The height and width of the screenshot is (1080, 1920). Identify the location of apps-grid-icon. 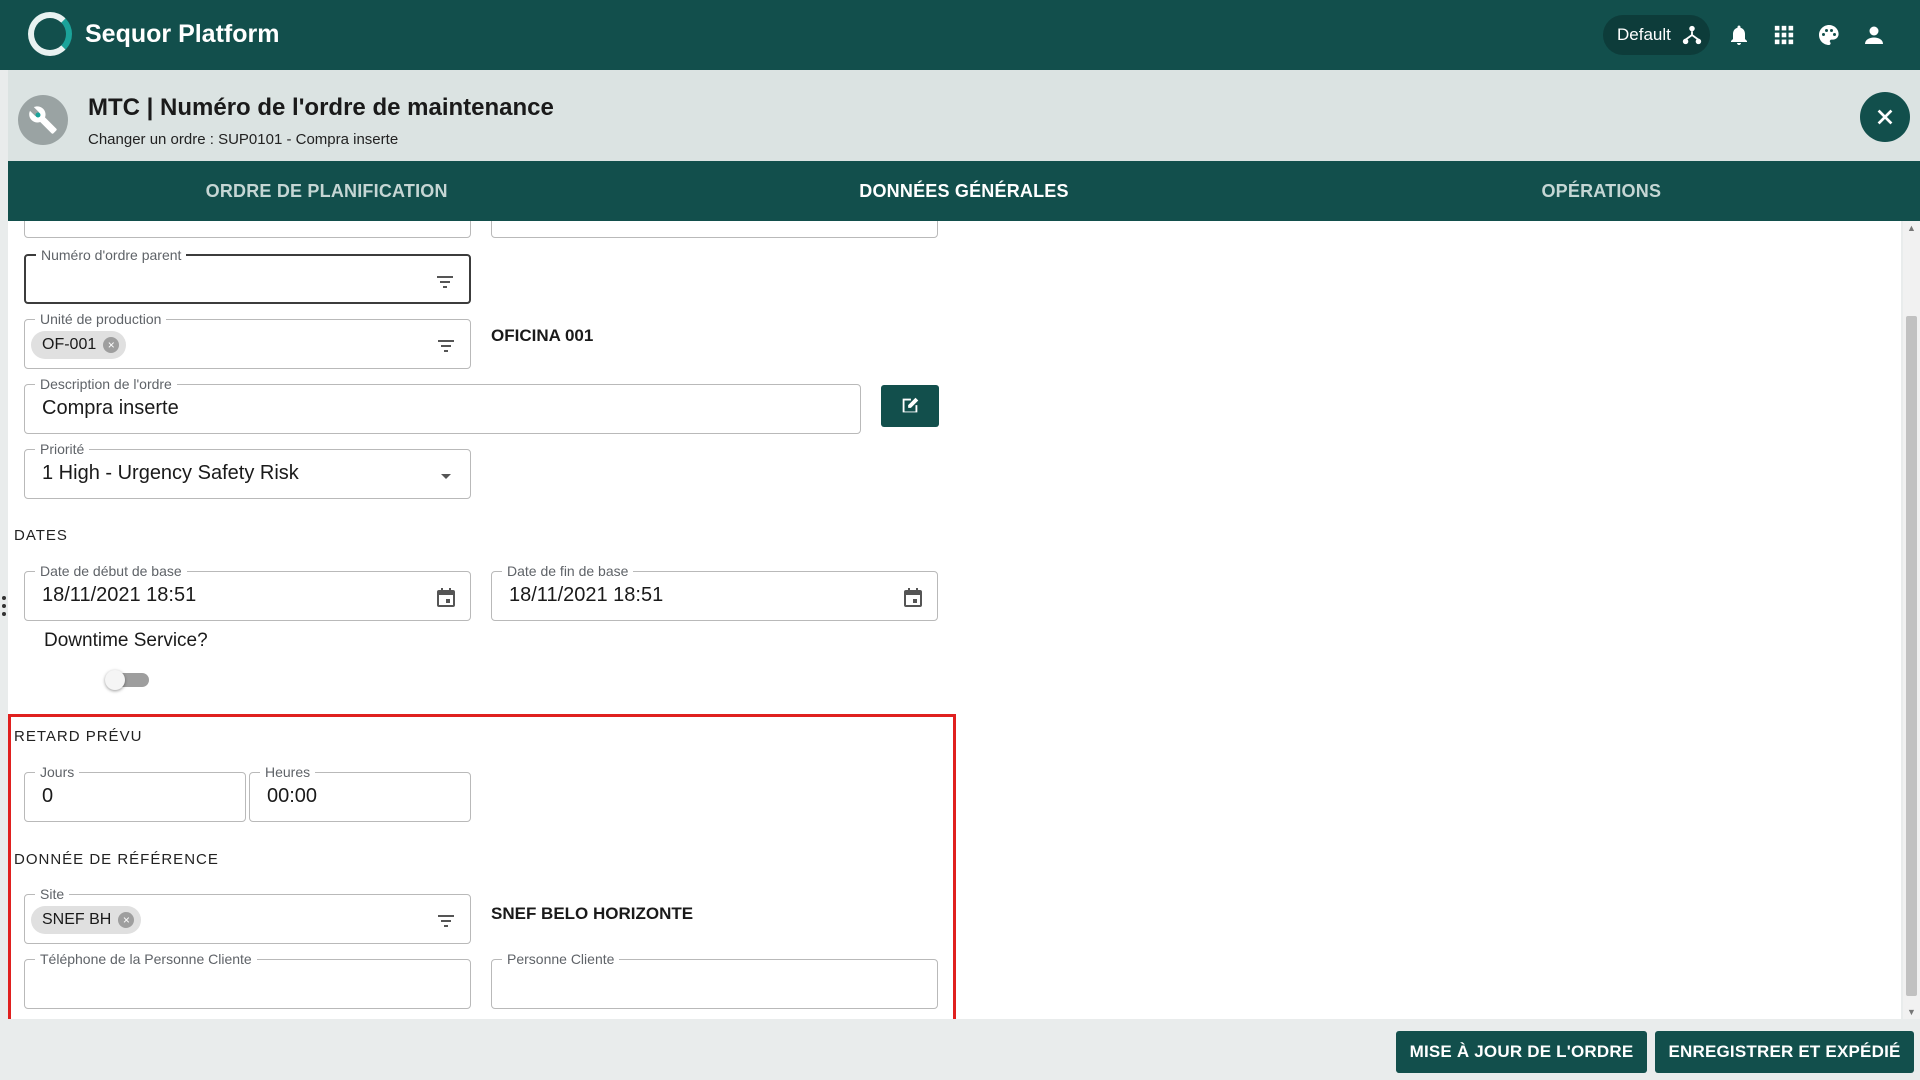
(1784, 35).